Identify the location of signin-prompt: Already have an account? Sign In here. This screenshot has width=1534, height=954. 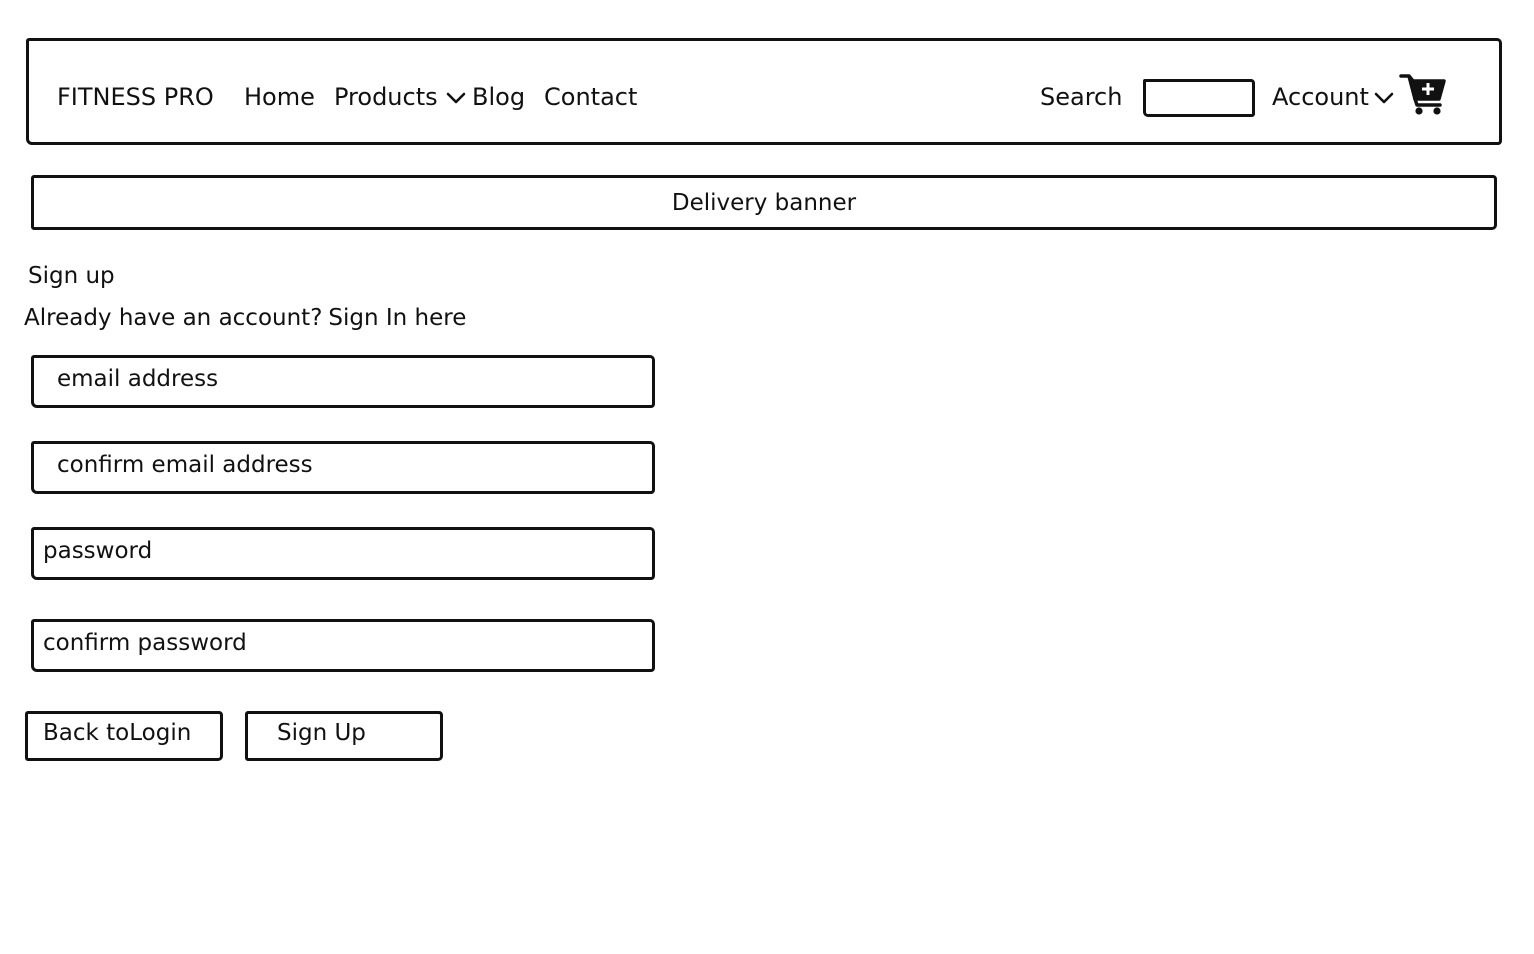
(245, 318).